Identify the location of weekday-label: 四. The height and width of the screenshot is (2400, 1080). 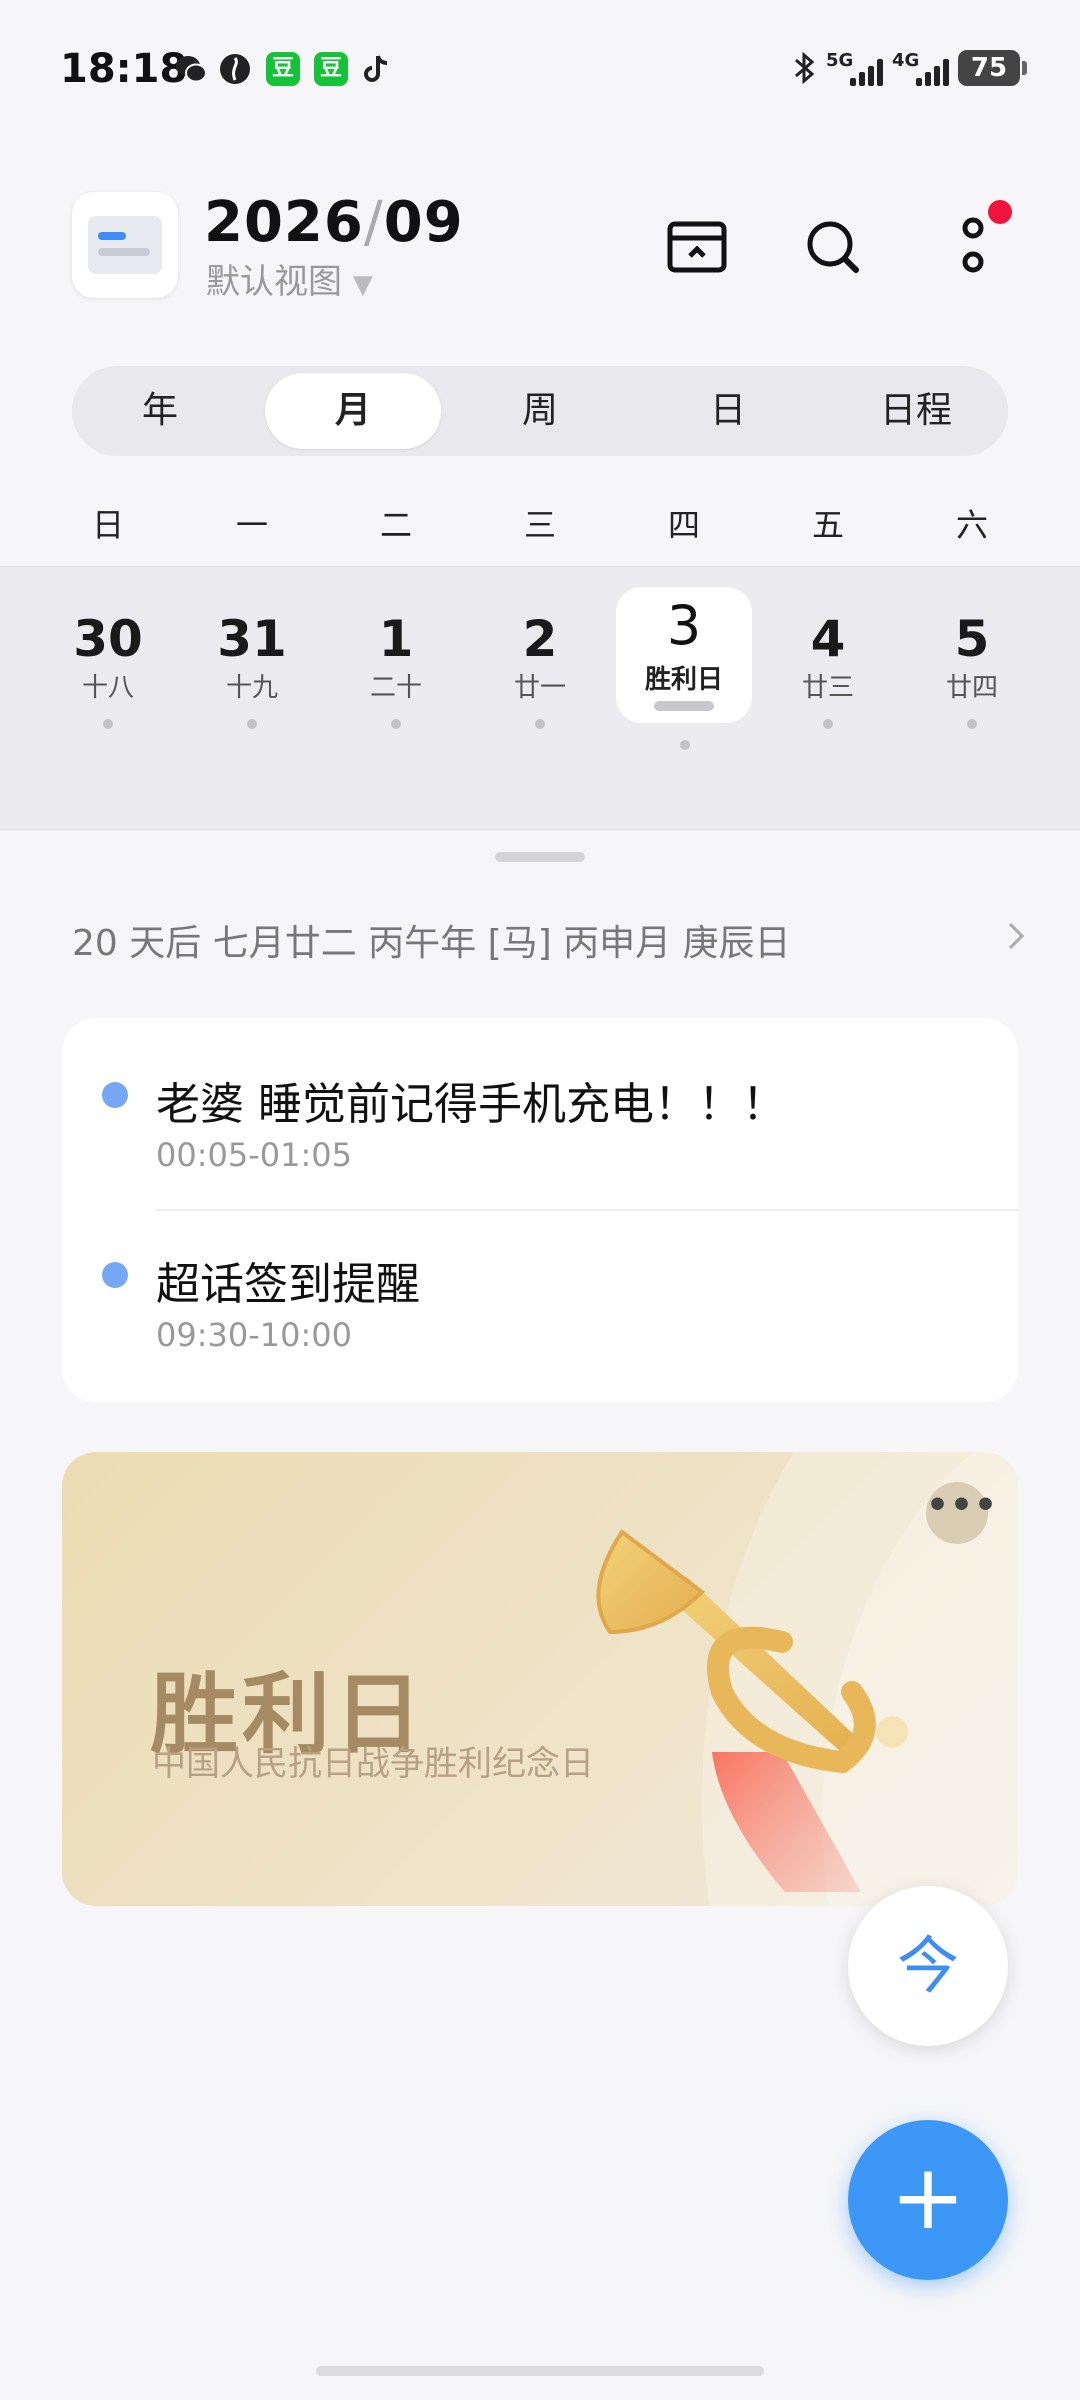
(683, 525).